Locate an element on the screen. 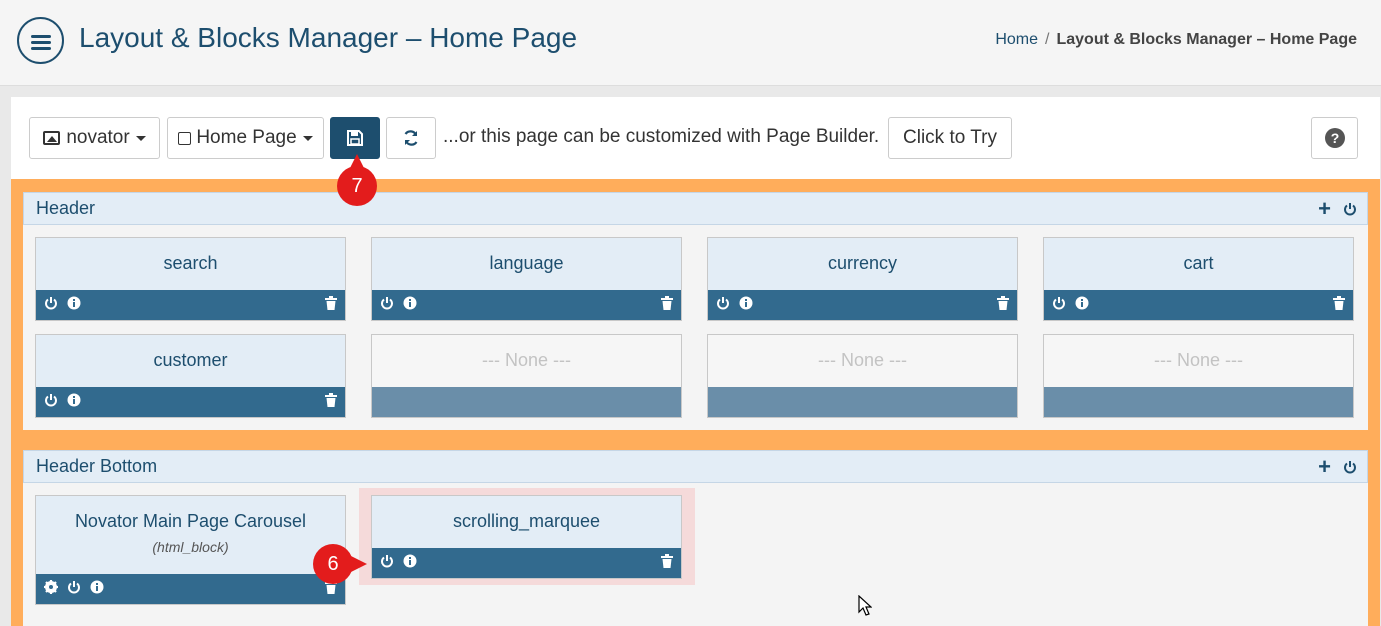 The width and height of the screenshot is (1381, 626). mouse-cursor-icon is located at coordinates (865, 605).